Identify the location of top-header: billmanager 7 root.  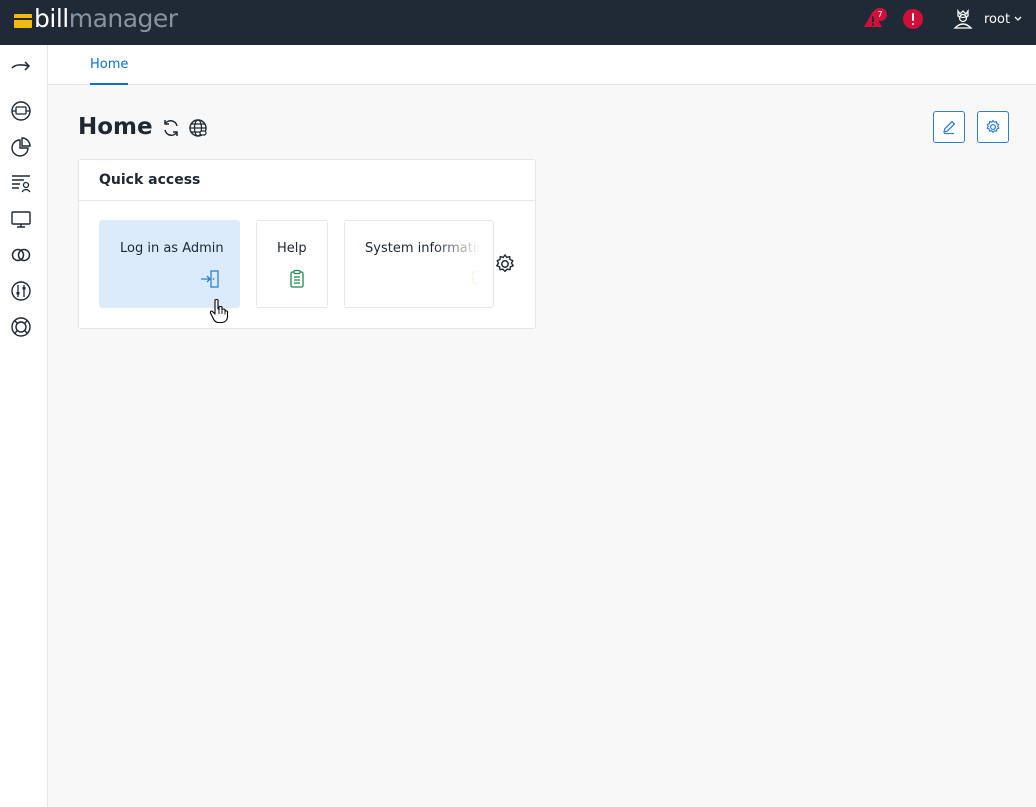
(518, 22).